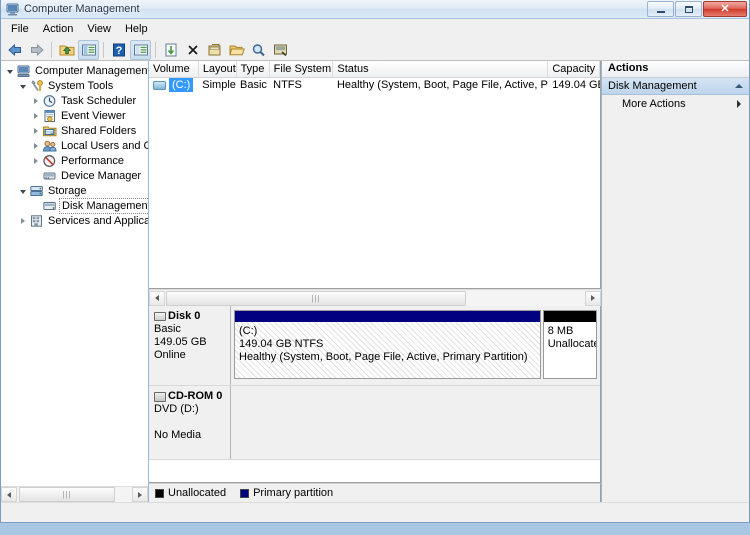 The width and height of the screenshot is (750, 535). Describe the element at coordinates (316, 298) in the screenshot. I see `volume-scroll-thumb: |||` at that location.